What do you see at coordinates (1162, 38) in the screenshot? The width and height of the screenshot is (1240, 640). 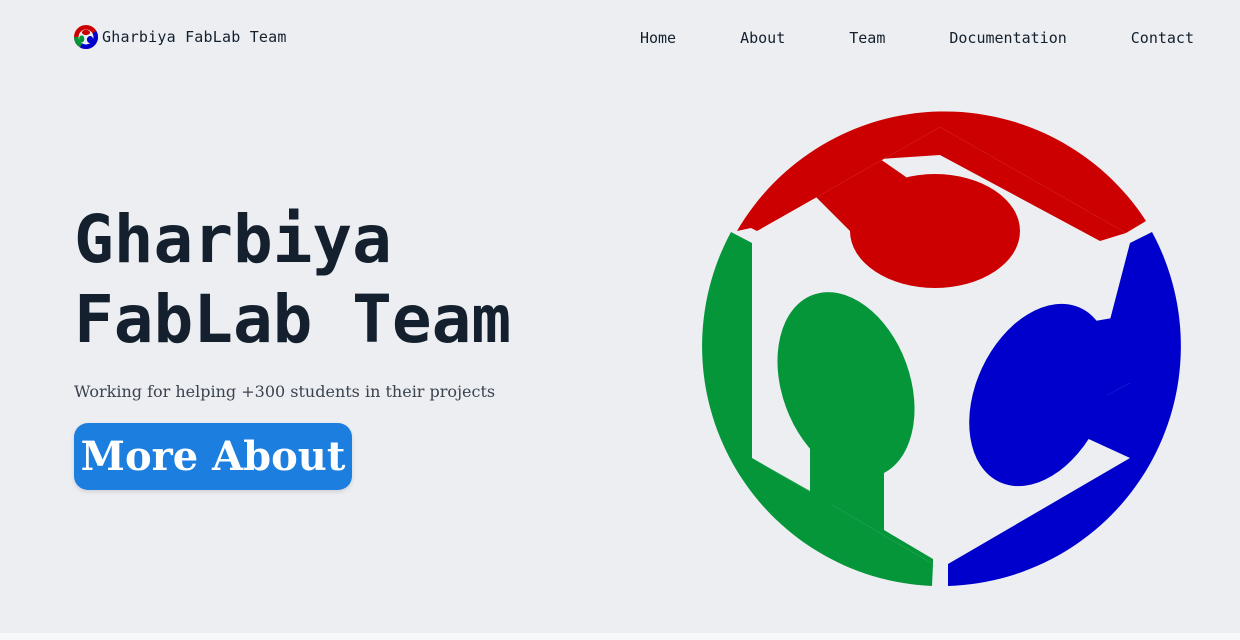 I see `nav-link-contact: Contact` at bounding box center [1162, 38].